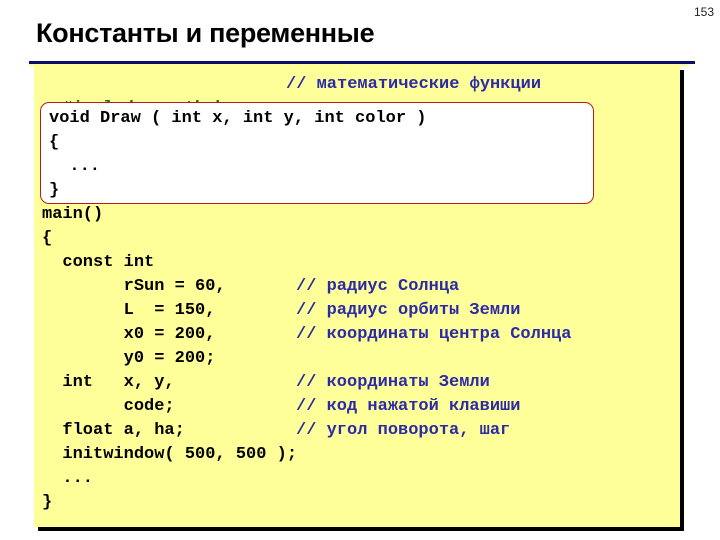 The image size is (720, 540). I want to click on page-number: 153, so click(703, 12).